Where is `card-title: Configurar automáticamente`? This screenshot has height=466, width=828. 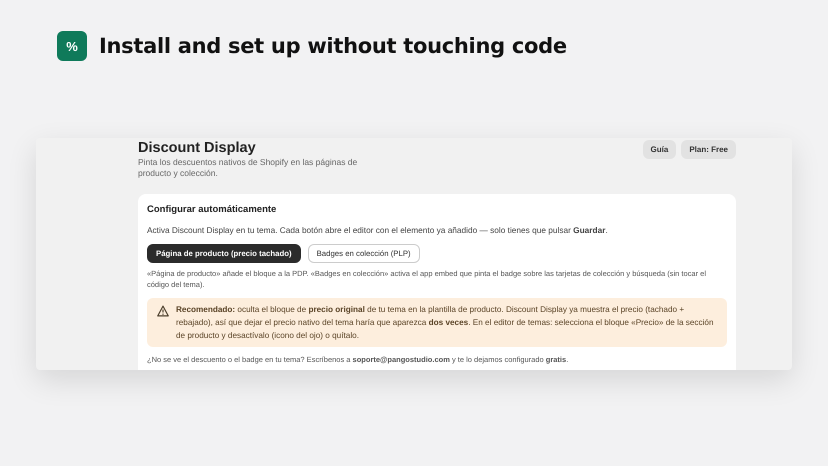
card-title: Configurar automáticamente is located at coordinates (212, 209).